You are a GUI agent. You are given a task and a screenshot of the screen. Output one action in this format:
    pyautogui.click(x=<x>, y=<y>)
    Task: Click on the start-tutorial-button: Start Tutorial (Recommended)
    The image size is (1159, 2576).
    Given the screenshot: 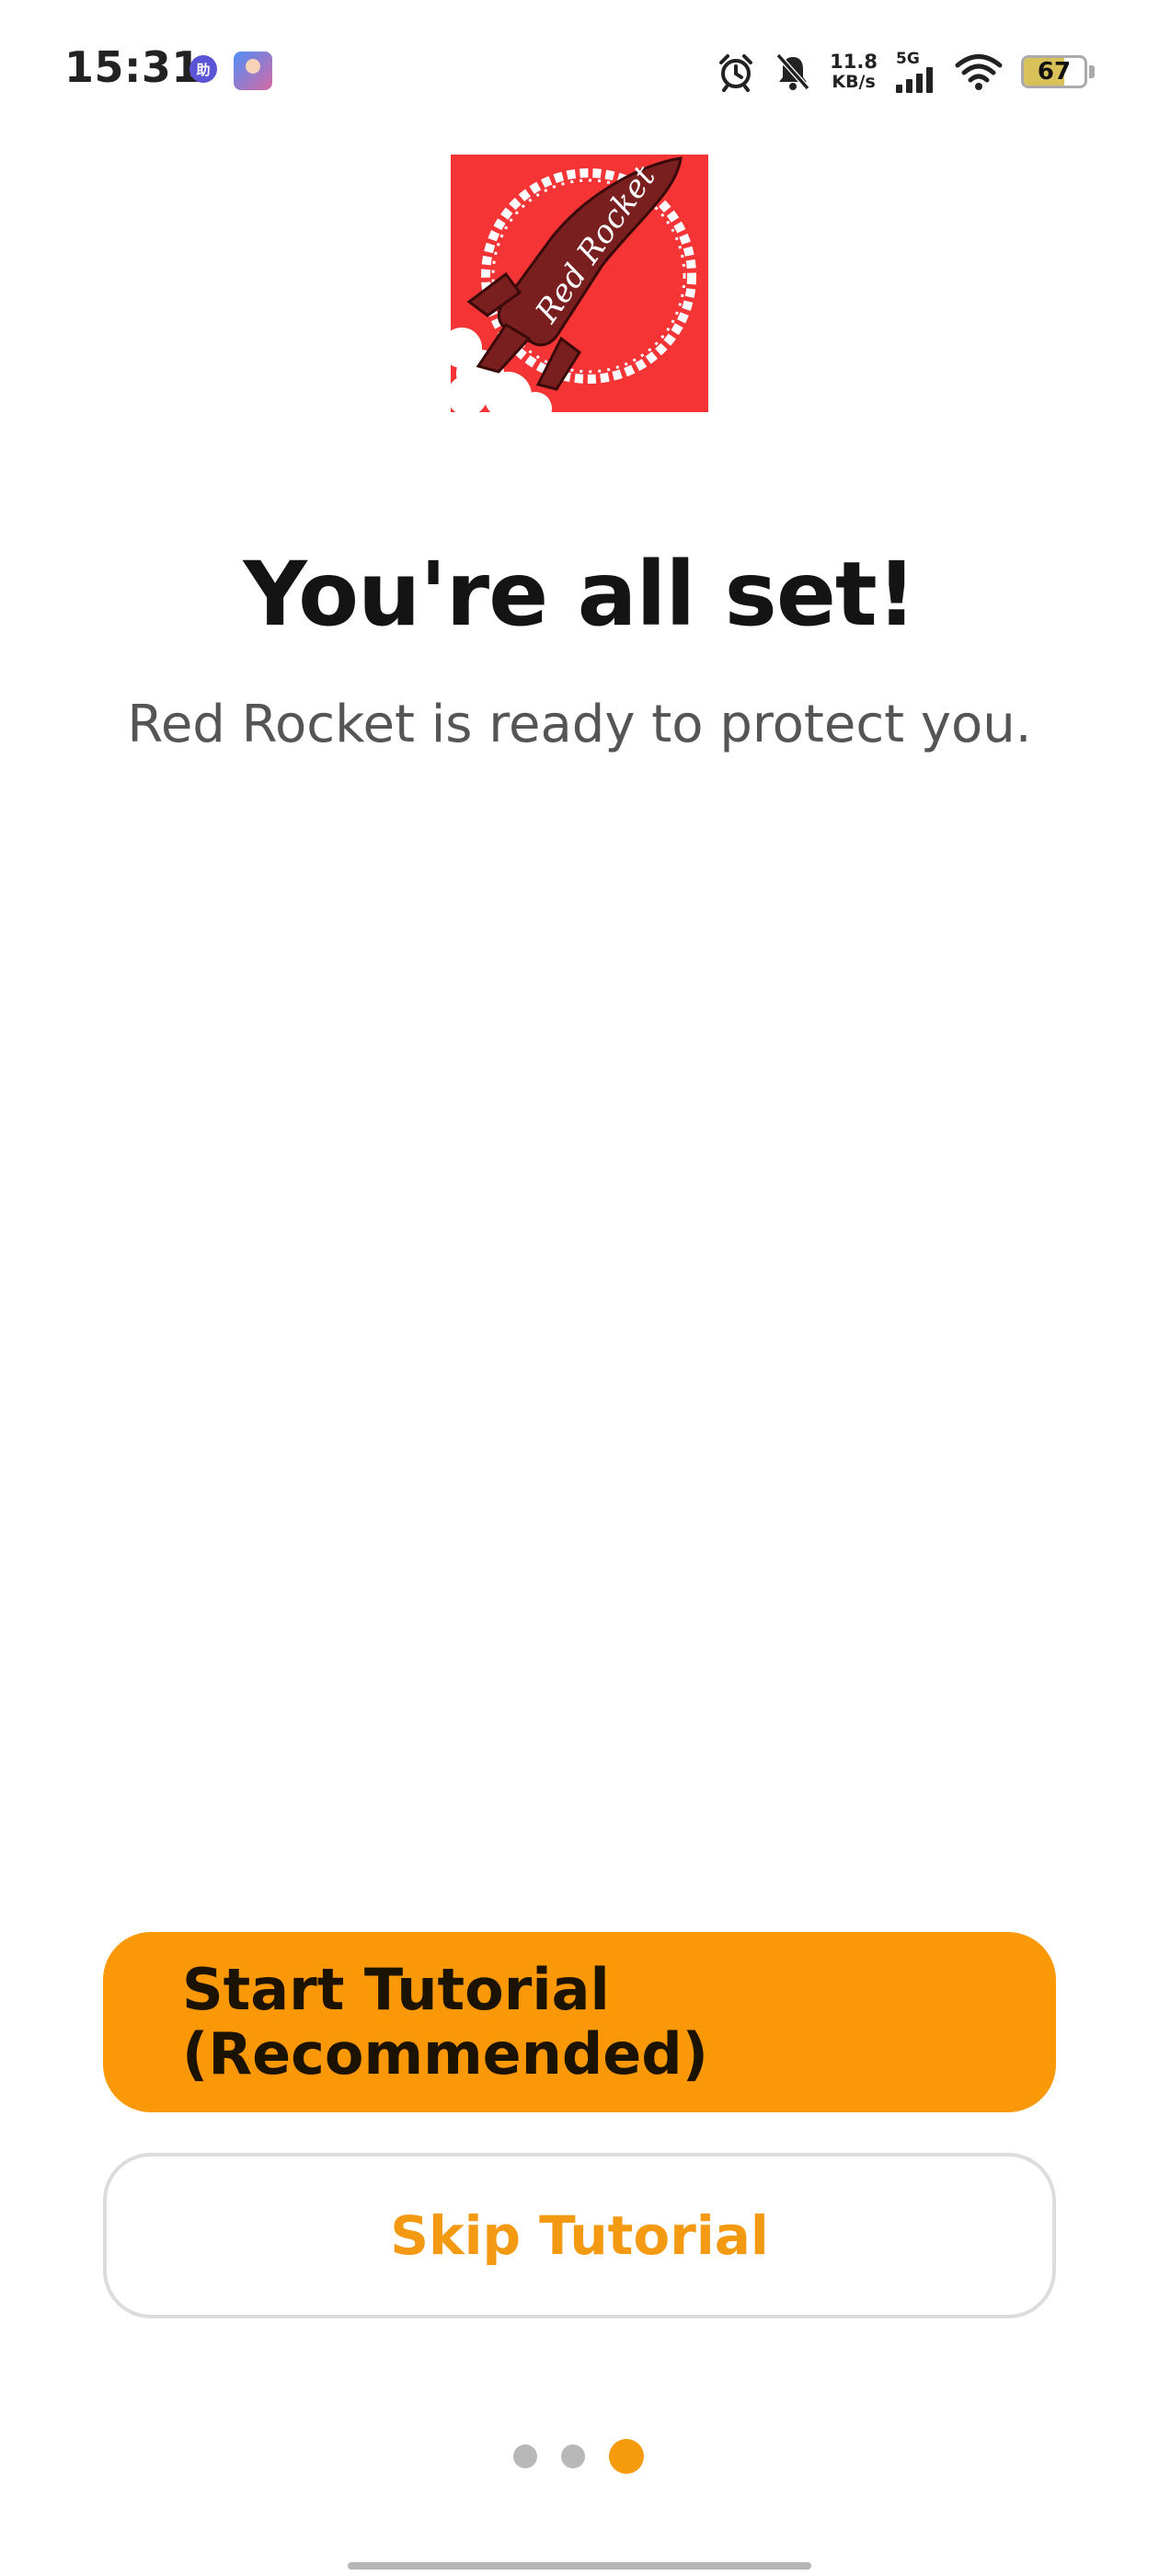 What is the action you would take?
    pyautogui.click(x=579, y=2022)
    